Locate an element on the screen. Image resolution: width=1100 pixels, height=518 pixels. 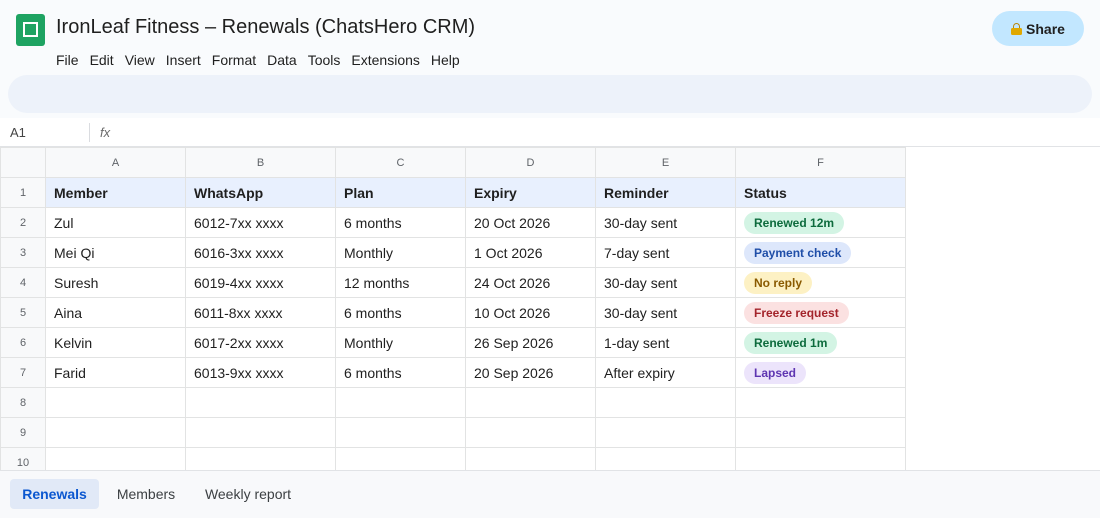
column-header-e: E is located at coordinates (665, 162).